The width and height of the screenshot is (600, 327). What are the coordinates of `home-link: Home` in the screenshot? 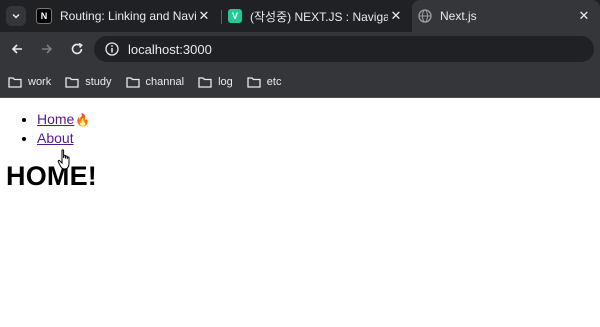 It's located at (55, 119).